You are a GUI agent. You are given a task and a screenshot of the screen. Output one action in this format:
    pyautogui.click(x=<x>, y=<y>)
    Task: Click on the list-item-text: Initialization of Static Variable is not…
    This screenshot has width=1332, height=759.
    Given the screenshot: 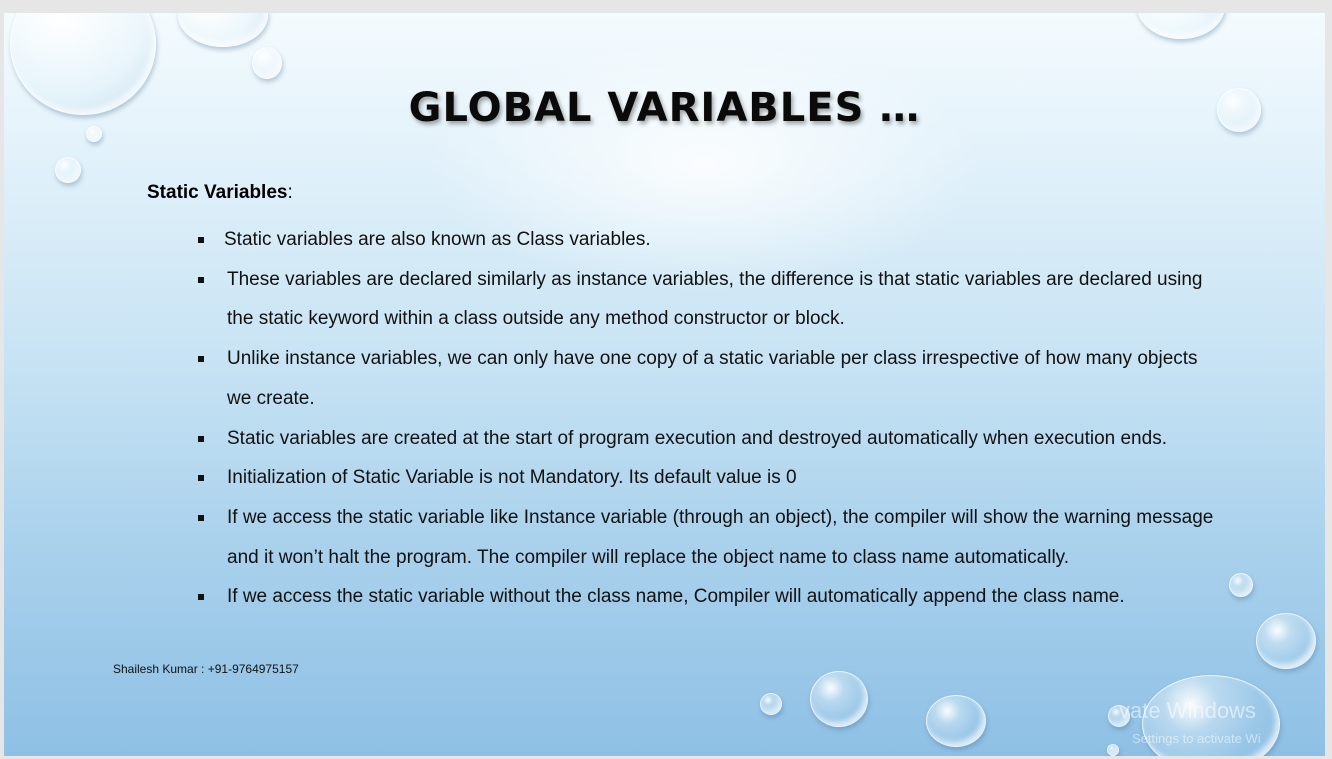 What is the action you would take?
    pyautogui.click(x=512, y=478)
    